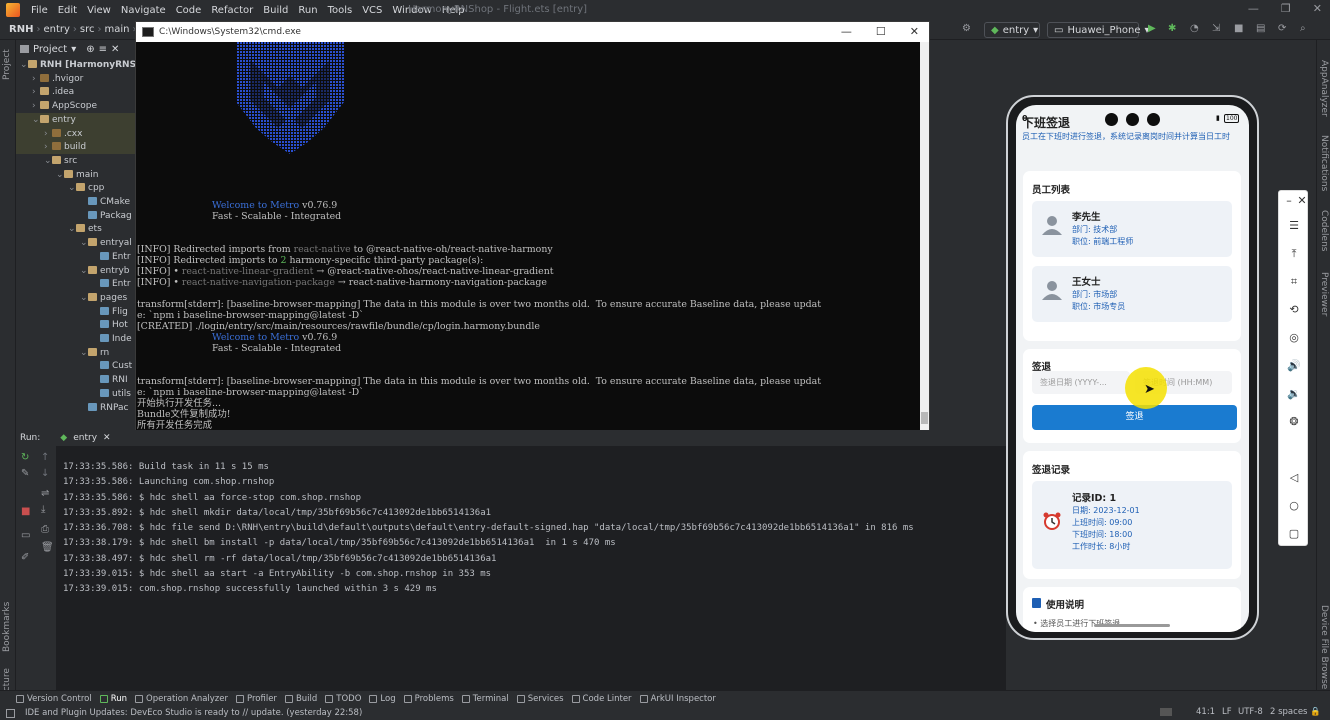  What do you see at coordinates (1294, 338) in the screenshot?
I see `screenshot-icon: ◎` at bounding box center [1294, 338].